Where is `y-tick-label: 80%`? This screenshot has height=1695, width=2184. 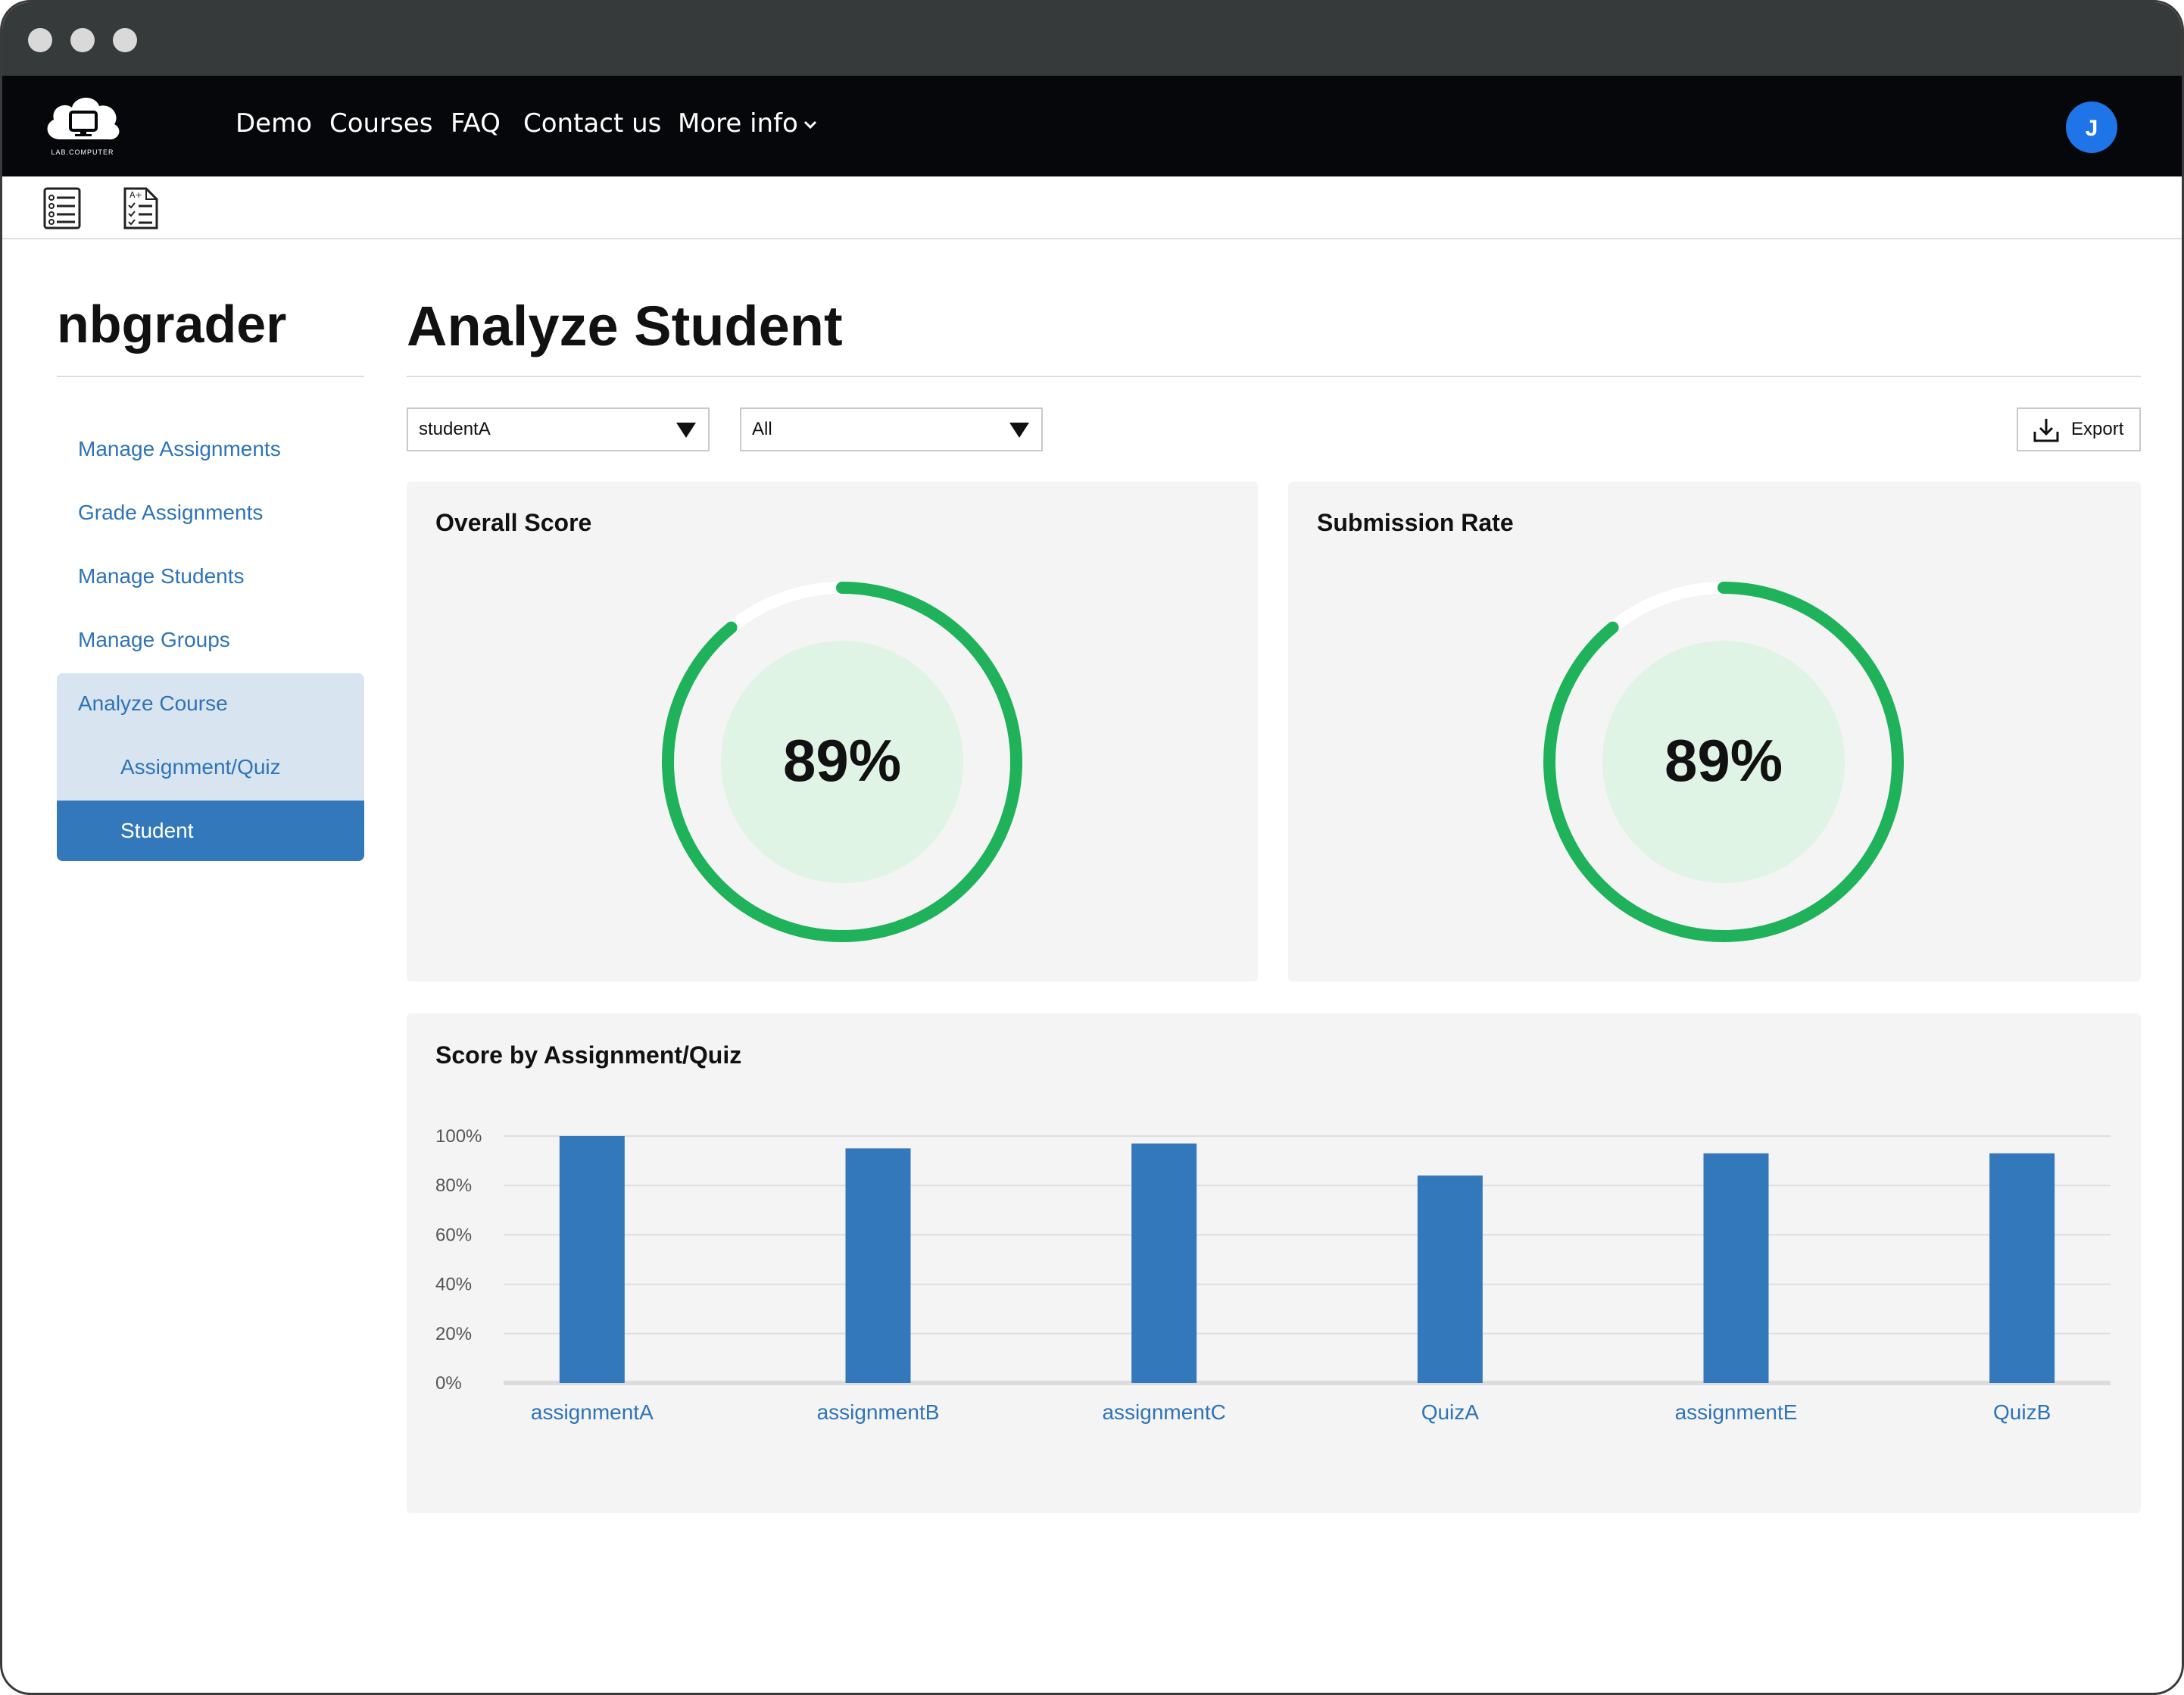 y-tick-label: 80% is located at coordinates (453, 1185).